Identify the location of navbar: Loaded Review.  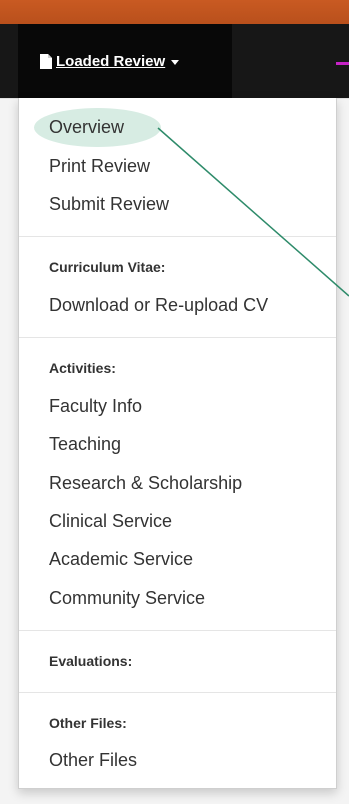
(174, 61).